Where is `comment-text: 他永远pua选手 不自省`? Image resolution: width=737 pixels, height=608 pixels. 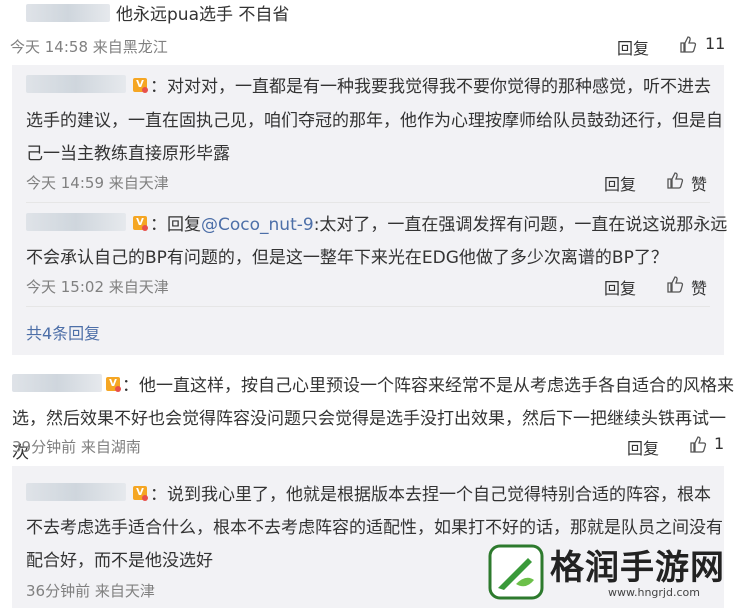 comment-text: 他永远pua选手 不自省 is located at coordinates (203, 15).